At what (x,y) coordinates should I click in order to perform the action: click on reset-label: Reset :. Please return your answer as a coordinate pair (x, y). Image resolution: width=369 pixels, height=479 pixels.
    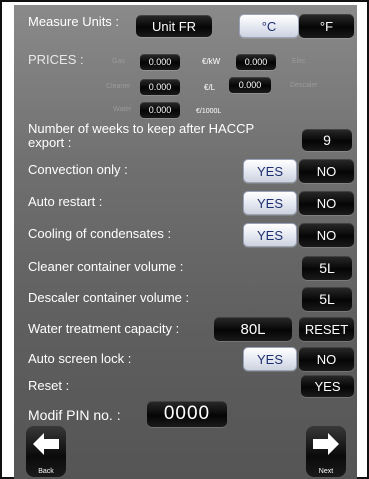
    Looking at the image, I should click on (49, 385).